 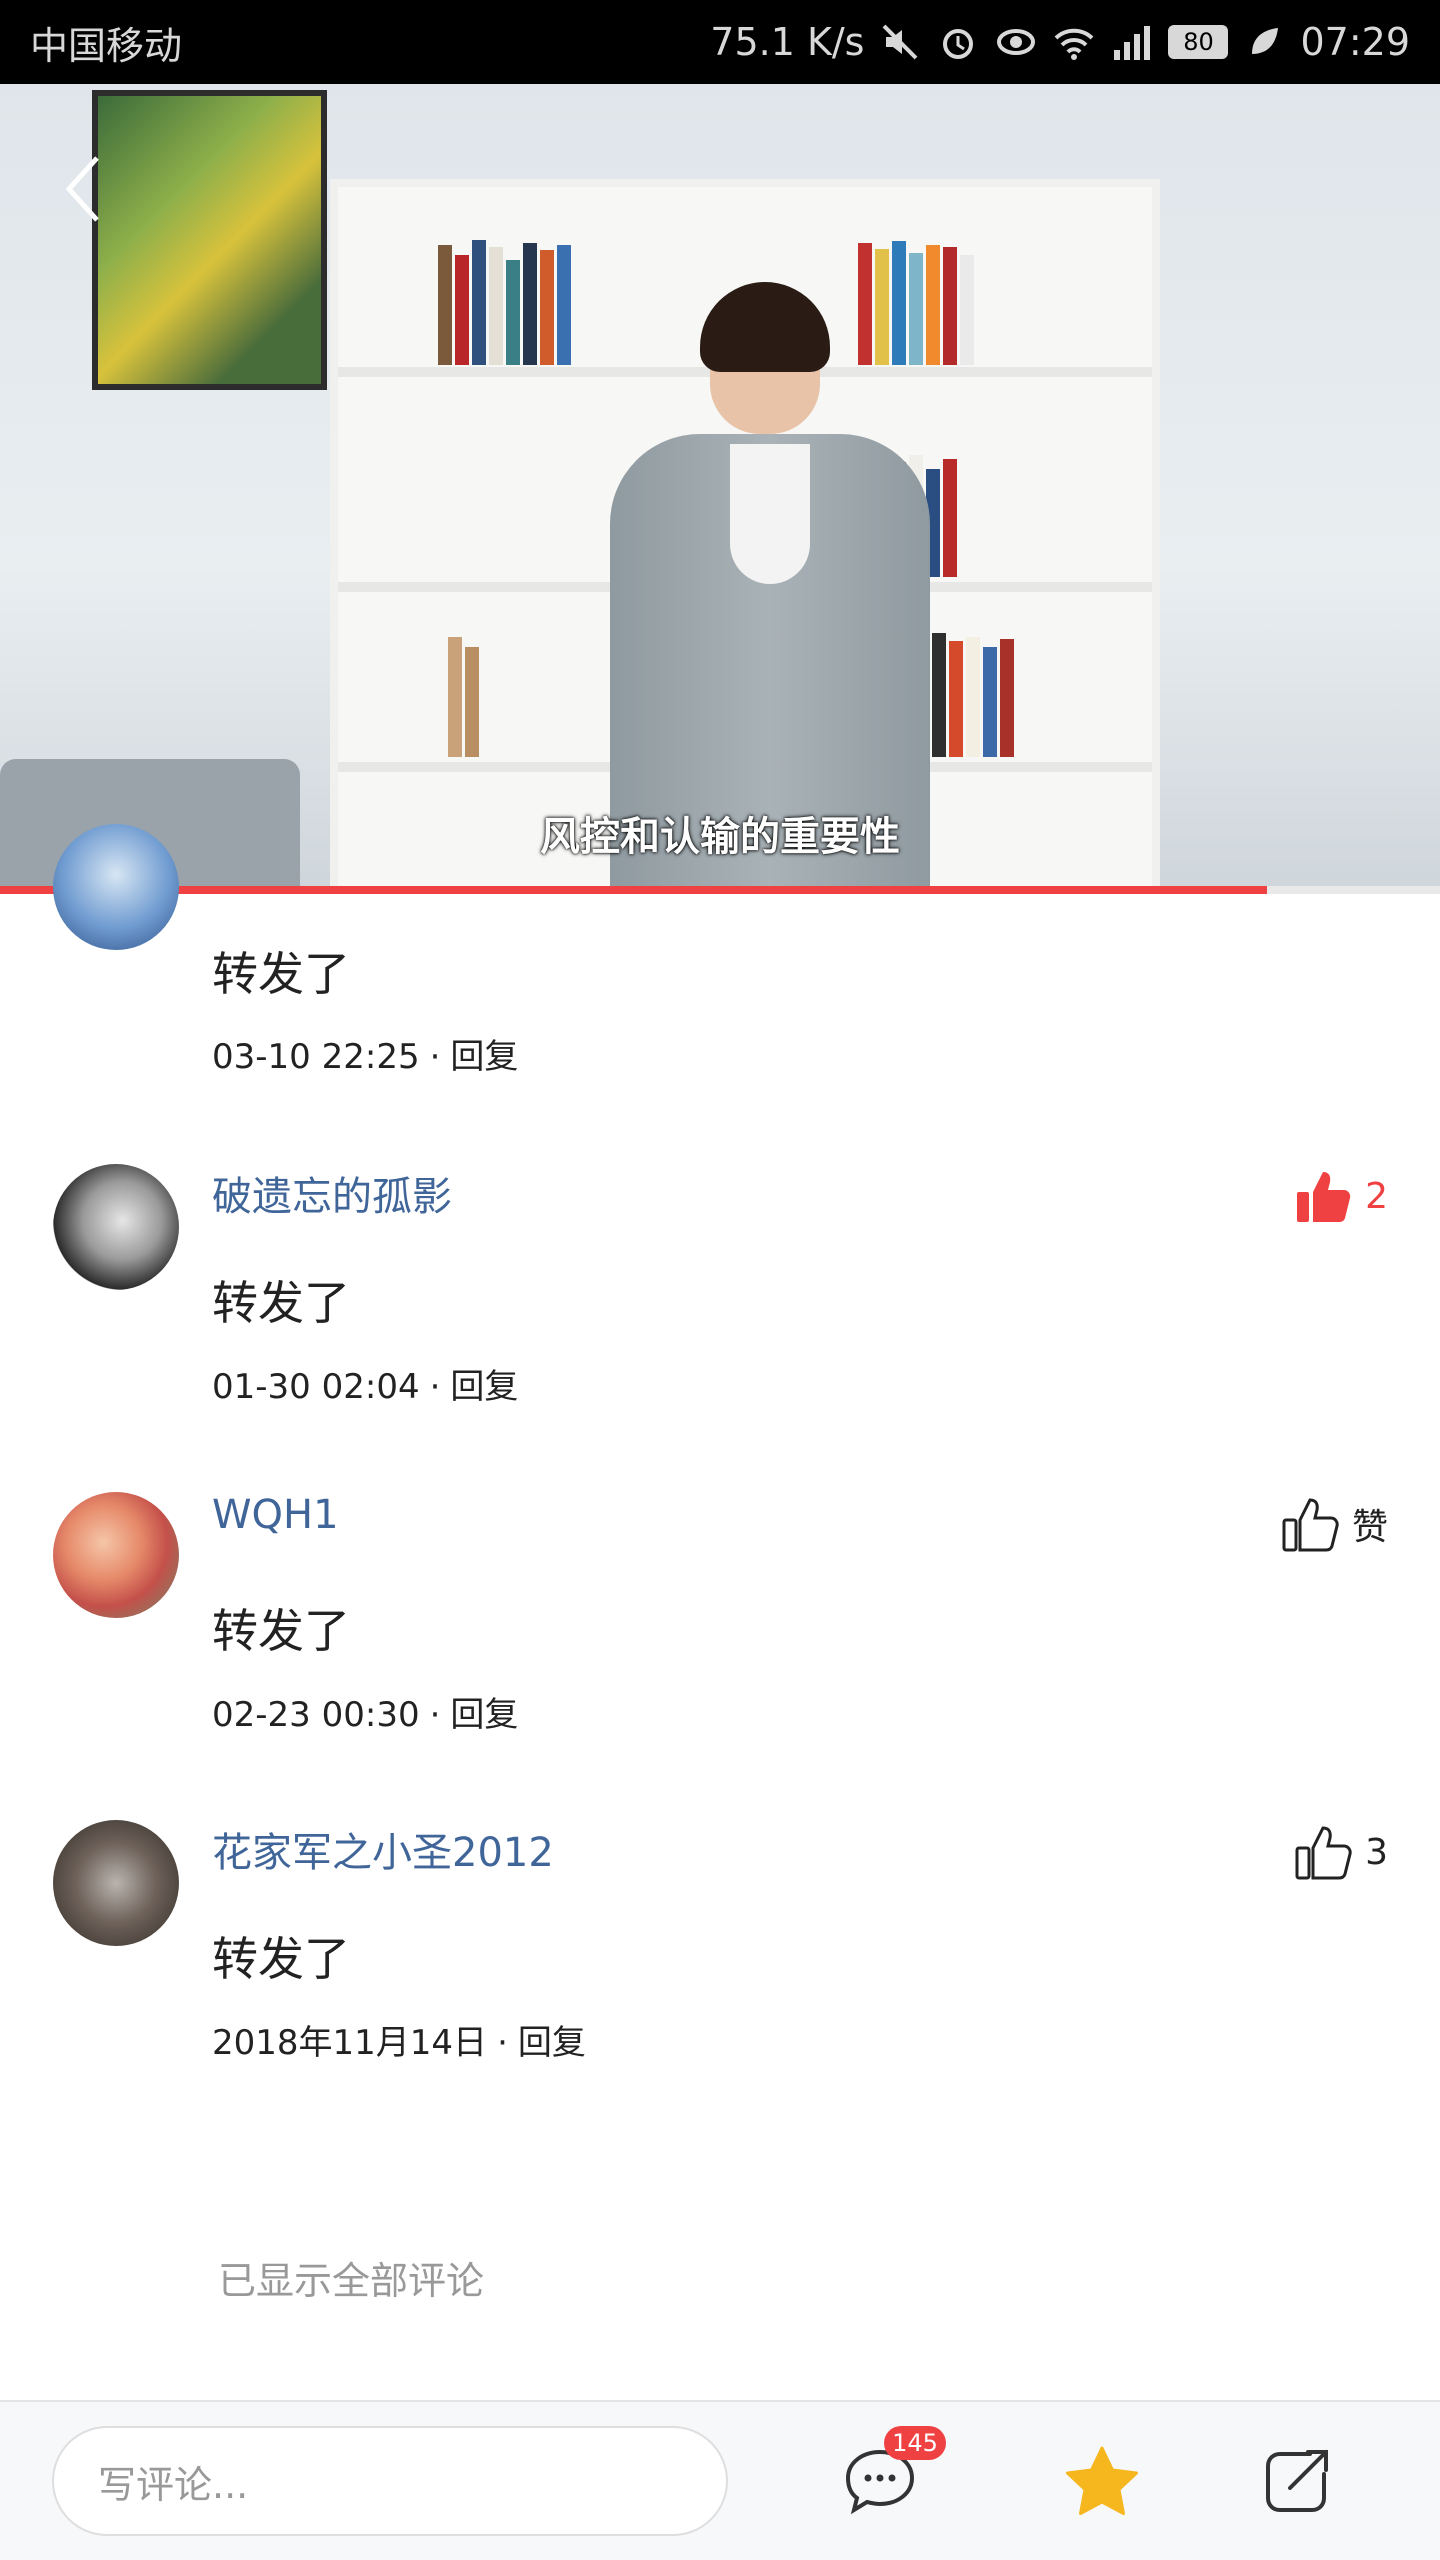 What do you see at coordinates (1016, 42) in the screenshot?
I see `eye-icon` at bounding box center [1016, 42].